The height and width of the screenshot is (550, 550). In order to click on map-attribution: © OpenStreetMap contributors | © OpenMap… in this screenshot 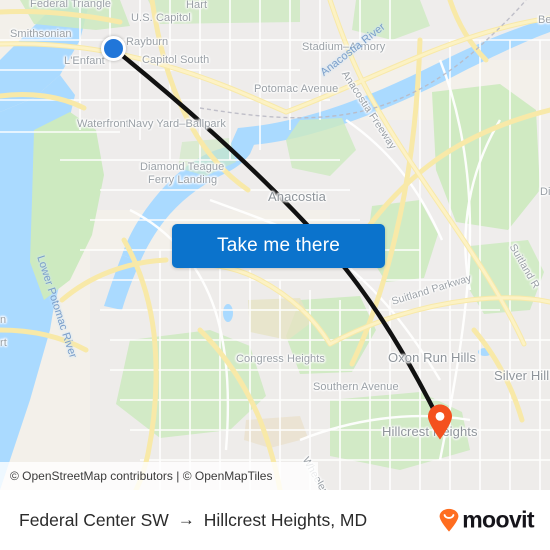, I will do `click(159, 476)`.